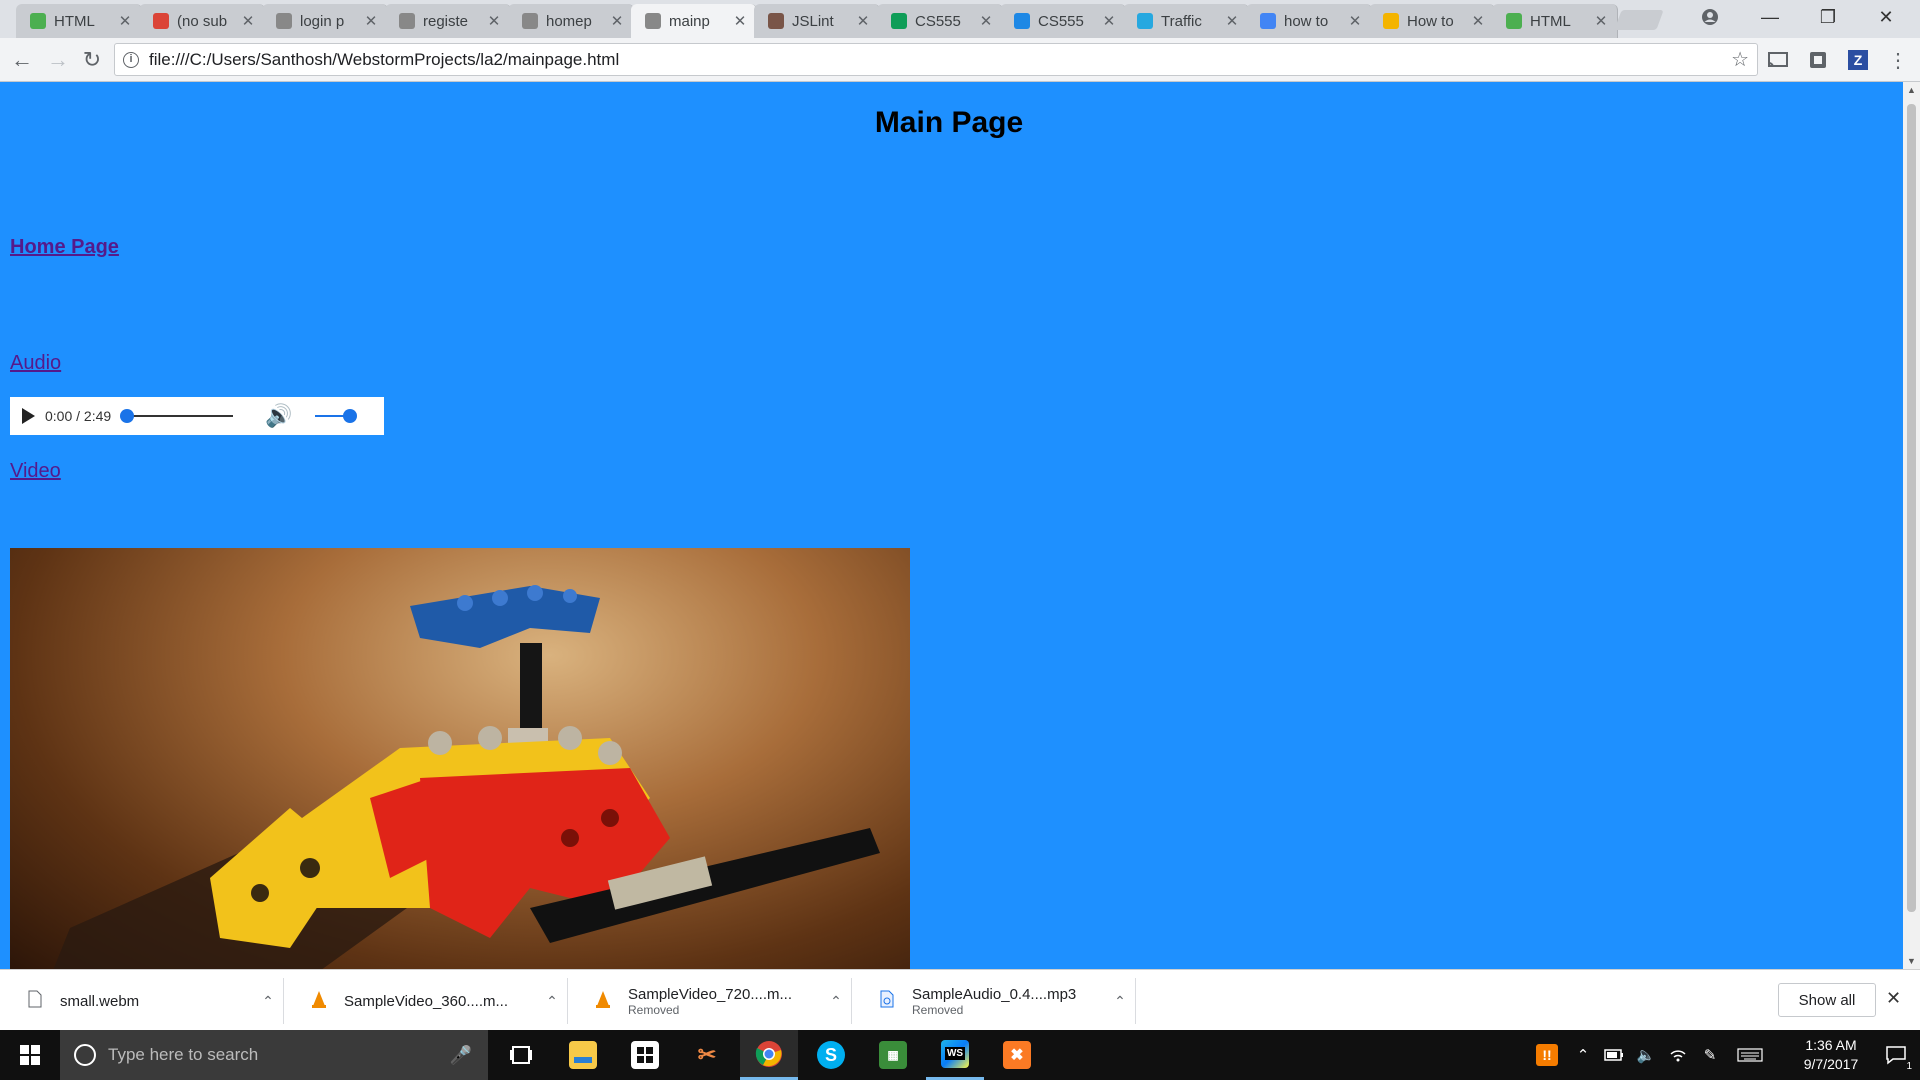  What do you see at coordinates (131, 59) in the screenshot?
I see `info-icon: i` at bounding box center [131, 59].